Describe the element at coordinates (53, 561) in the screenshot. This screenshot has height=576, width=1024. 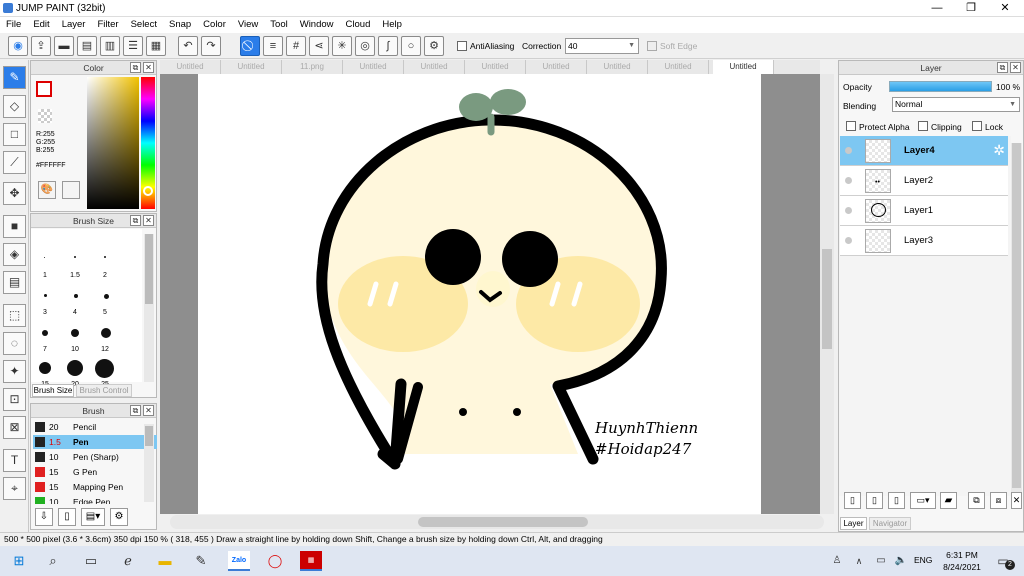
I see `search-icon: ⌕` at that location.